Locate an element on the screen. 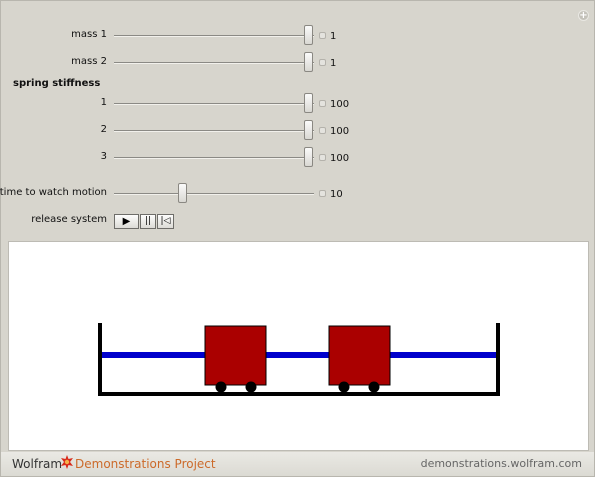 The image size is (595, 477). spring2-label: 2 is located at coordinates (103, 129).